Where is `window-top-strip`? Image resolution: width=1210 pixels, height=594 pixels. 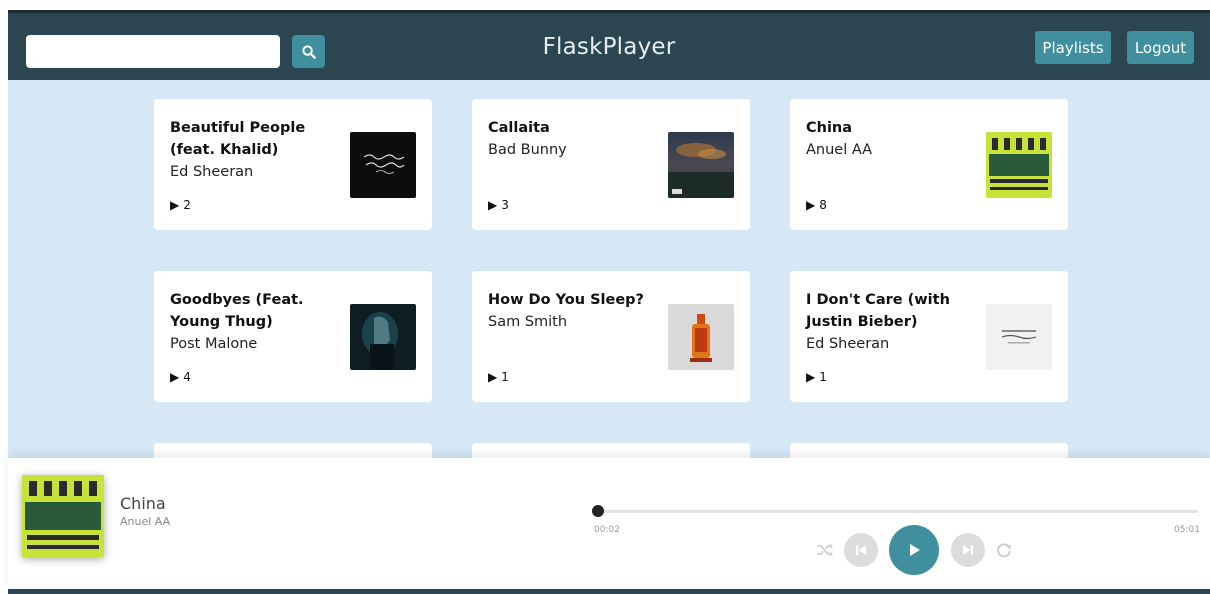
window-top-strip is located at coordinates (605, 5).